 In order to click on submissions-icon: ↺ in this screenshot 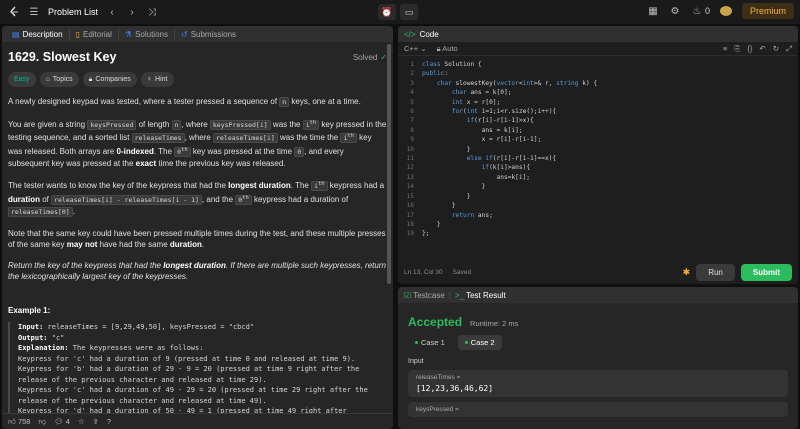, I will do `click(184, 34)`.